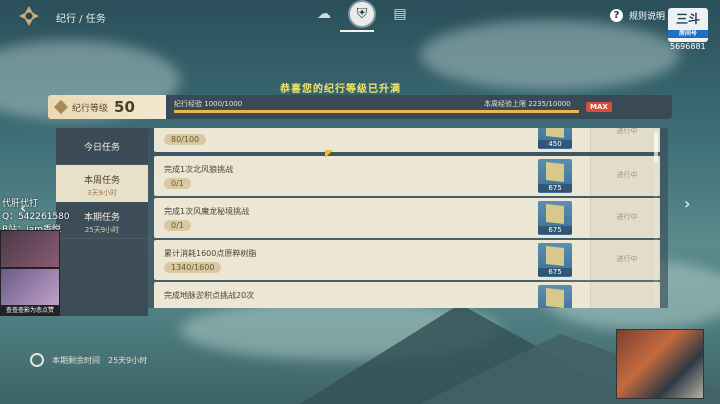 Image resolution: width=720 pixels, height=404 pixels. Describe the element at coordinates (30, 311) in the screenshot. I see `avatar-caption: 查查查影为悲点赞` at that location.